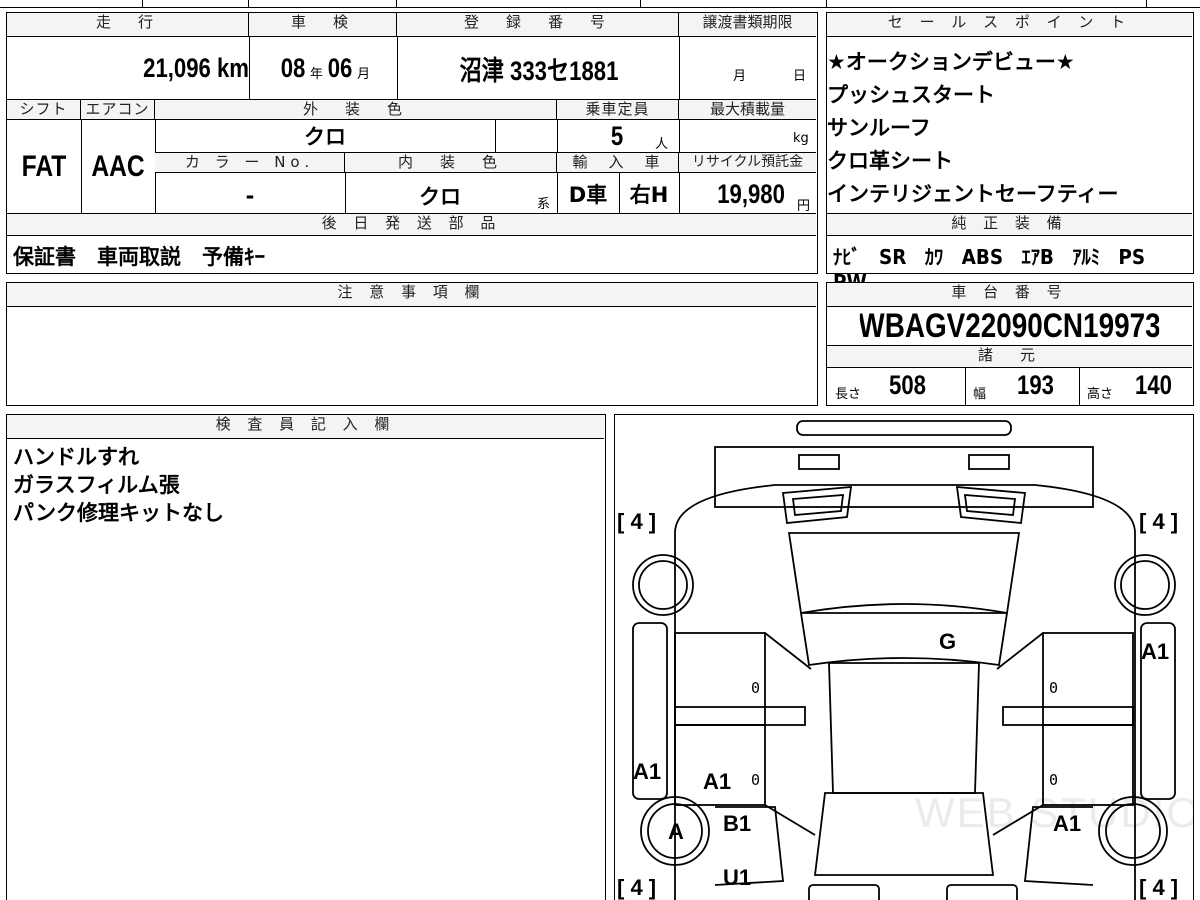 The height and width of the screenshot is (900, 1200). I want to click on length-value: 508, so click(908, 385).